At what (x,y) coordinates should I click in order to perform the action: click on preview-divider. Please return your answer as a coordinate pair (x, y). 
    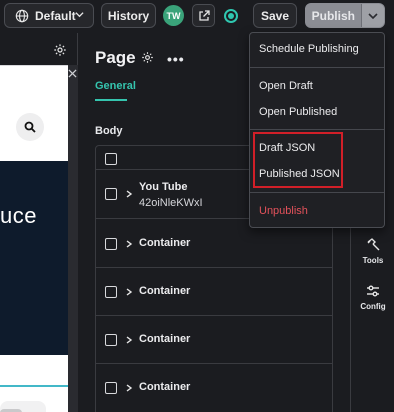
    Looking at the image, I should click on (34, 386).